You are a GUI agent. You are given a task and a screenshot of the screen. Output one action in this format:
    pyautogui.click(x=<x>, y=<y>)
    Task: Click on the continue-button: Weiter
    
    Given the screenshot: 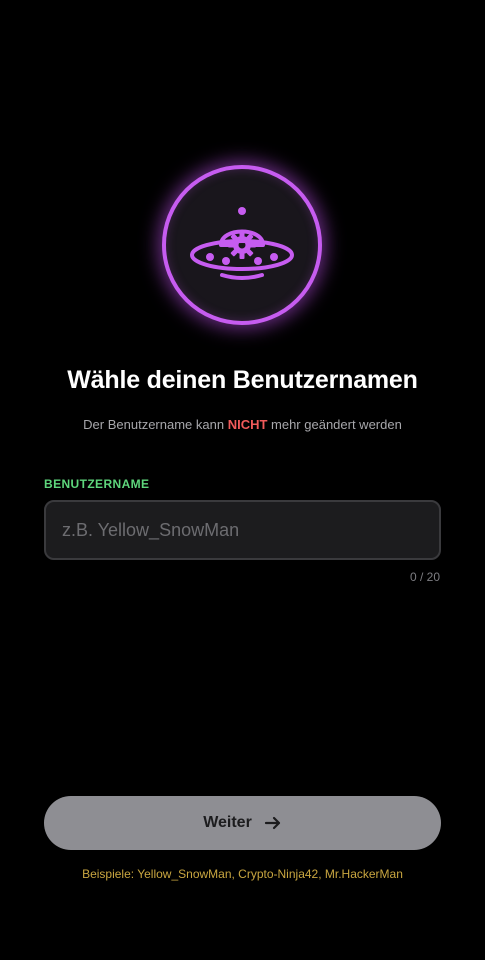 What is the action you would take?
    pyautogui.click(x=242, y=823)
    